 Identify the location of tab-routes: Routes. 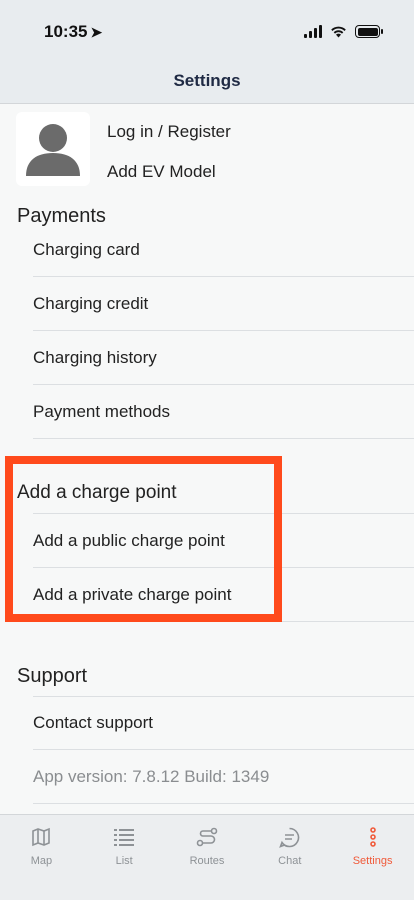
(207, 857).